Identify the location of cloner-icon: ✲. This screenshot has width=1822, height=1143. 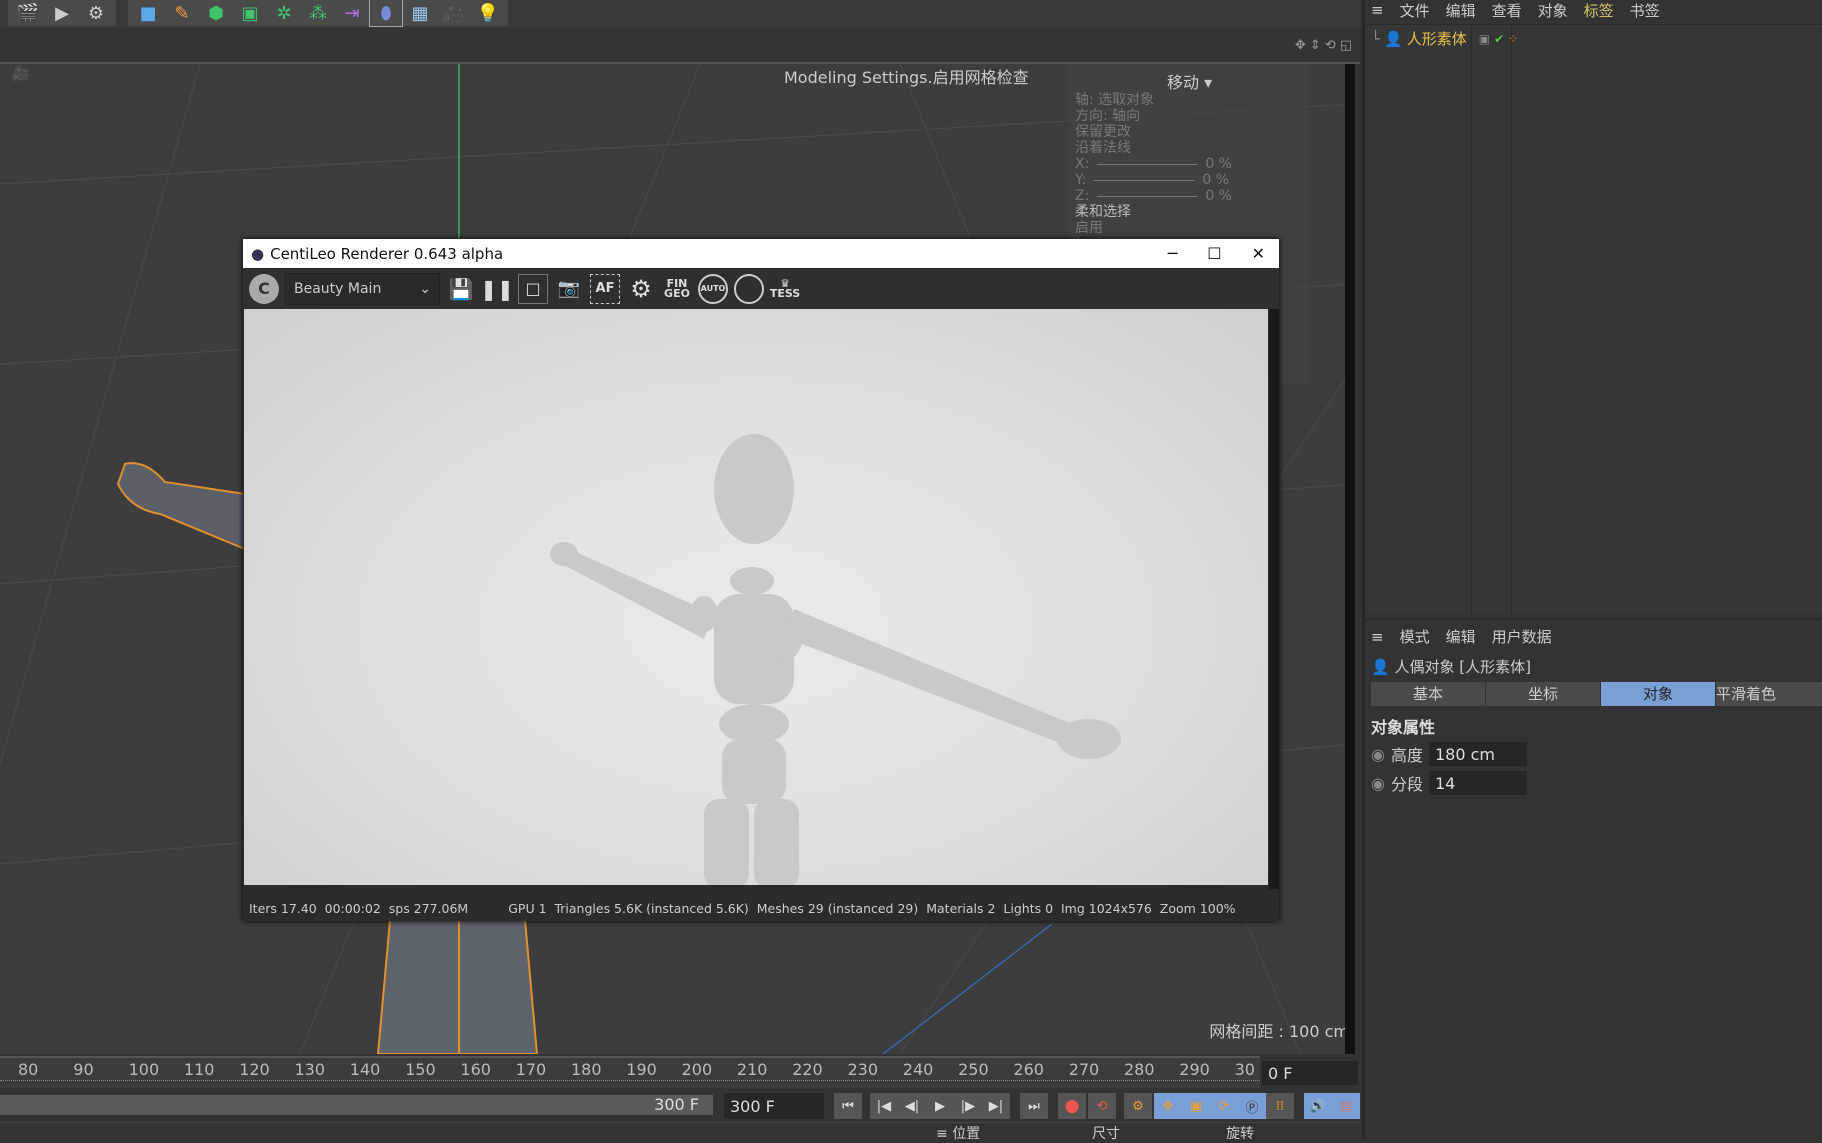
(284, 13).